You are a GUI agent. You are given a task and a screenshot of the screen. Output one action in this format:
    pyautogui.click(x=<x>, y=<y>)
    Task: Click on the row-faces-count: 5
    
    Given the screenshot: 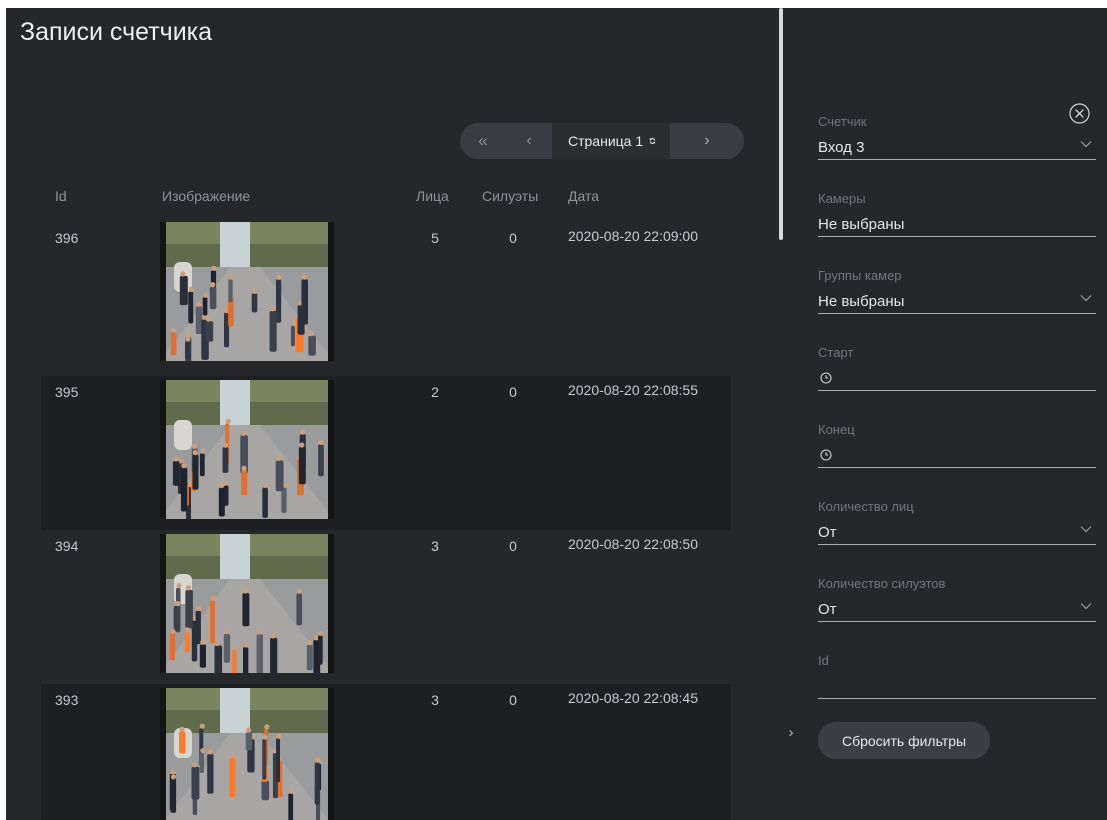 What is the action you would take?
    pyautogui.click(x=435, y=238)
    